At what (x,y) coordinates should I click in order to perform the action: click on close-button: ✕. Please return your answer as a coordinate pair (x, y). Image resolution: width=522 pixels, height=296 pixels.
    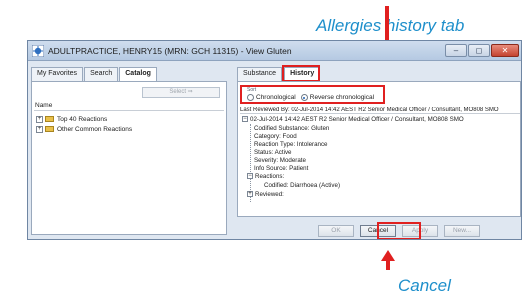
    Looking at the image, I should click on (505, 50).